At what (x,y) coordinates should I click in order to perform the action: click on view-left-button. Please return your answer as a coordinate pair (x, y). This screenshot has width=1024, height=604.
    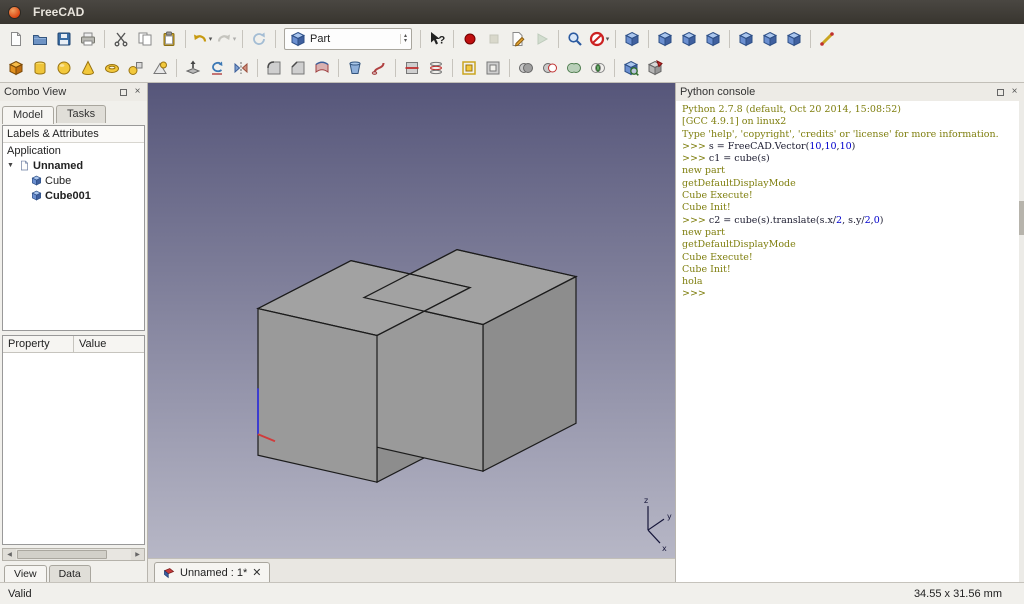
    Looking at the image, I should click on (794, 39).